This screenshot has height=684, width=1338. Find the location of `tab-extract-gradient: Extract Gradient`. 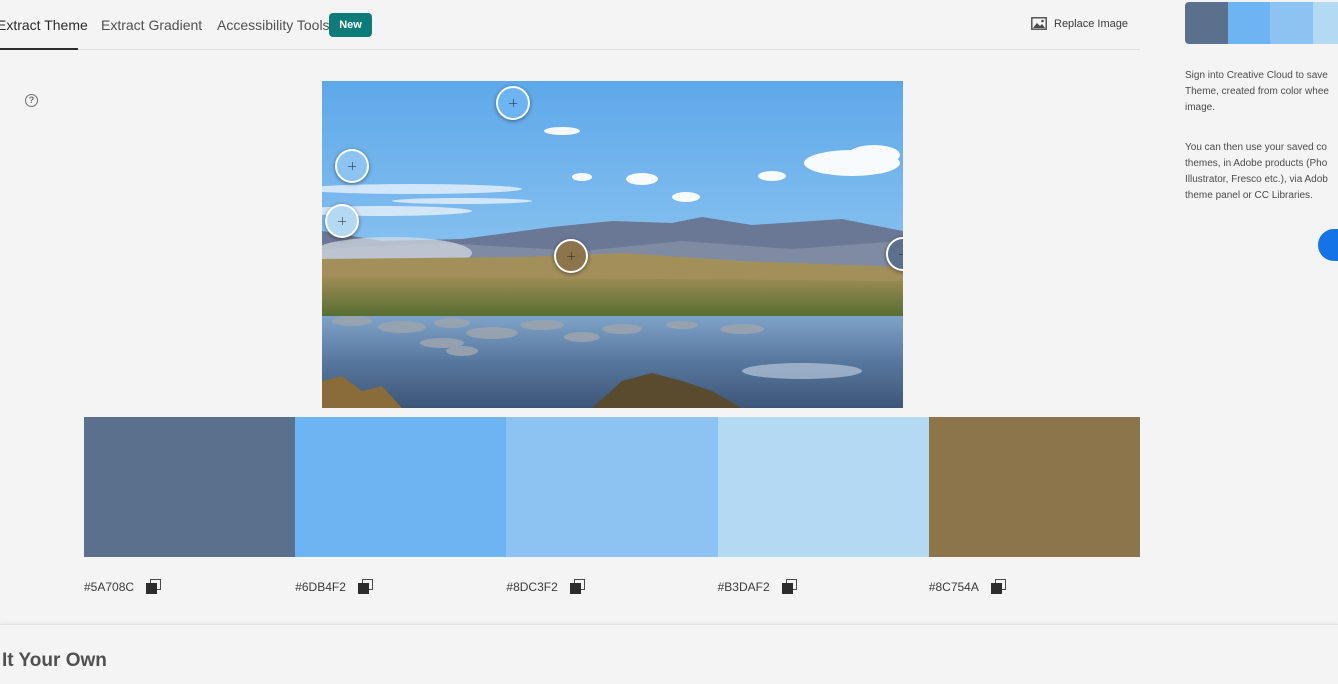

tab-extract-gradient: Extract Gradient is located at coordinates (151, 25).